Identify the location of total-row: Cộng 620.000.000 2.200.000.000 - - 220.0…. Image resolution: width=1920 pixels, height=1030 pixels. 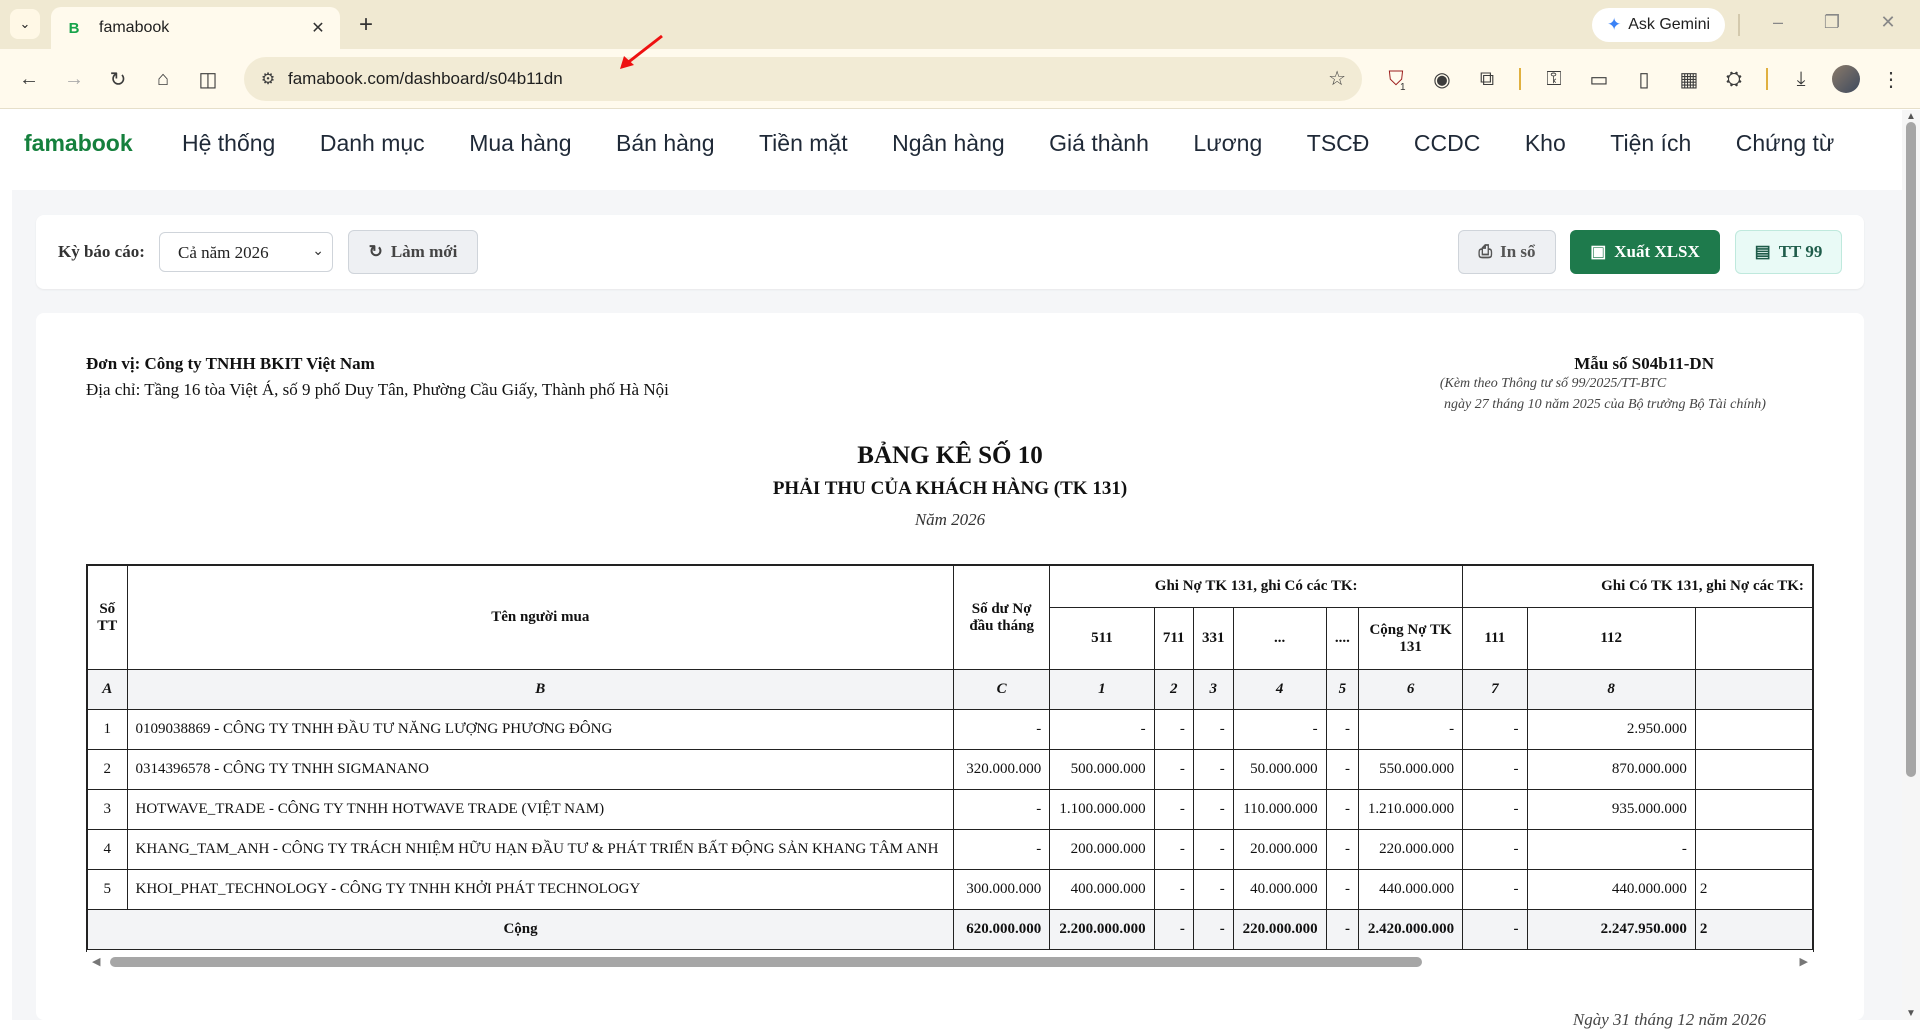
(950, 929).